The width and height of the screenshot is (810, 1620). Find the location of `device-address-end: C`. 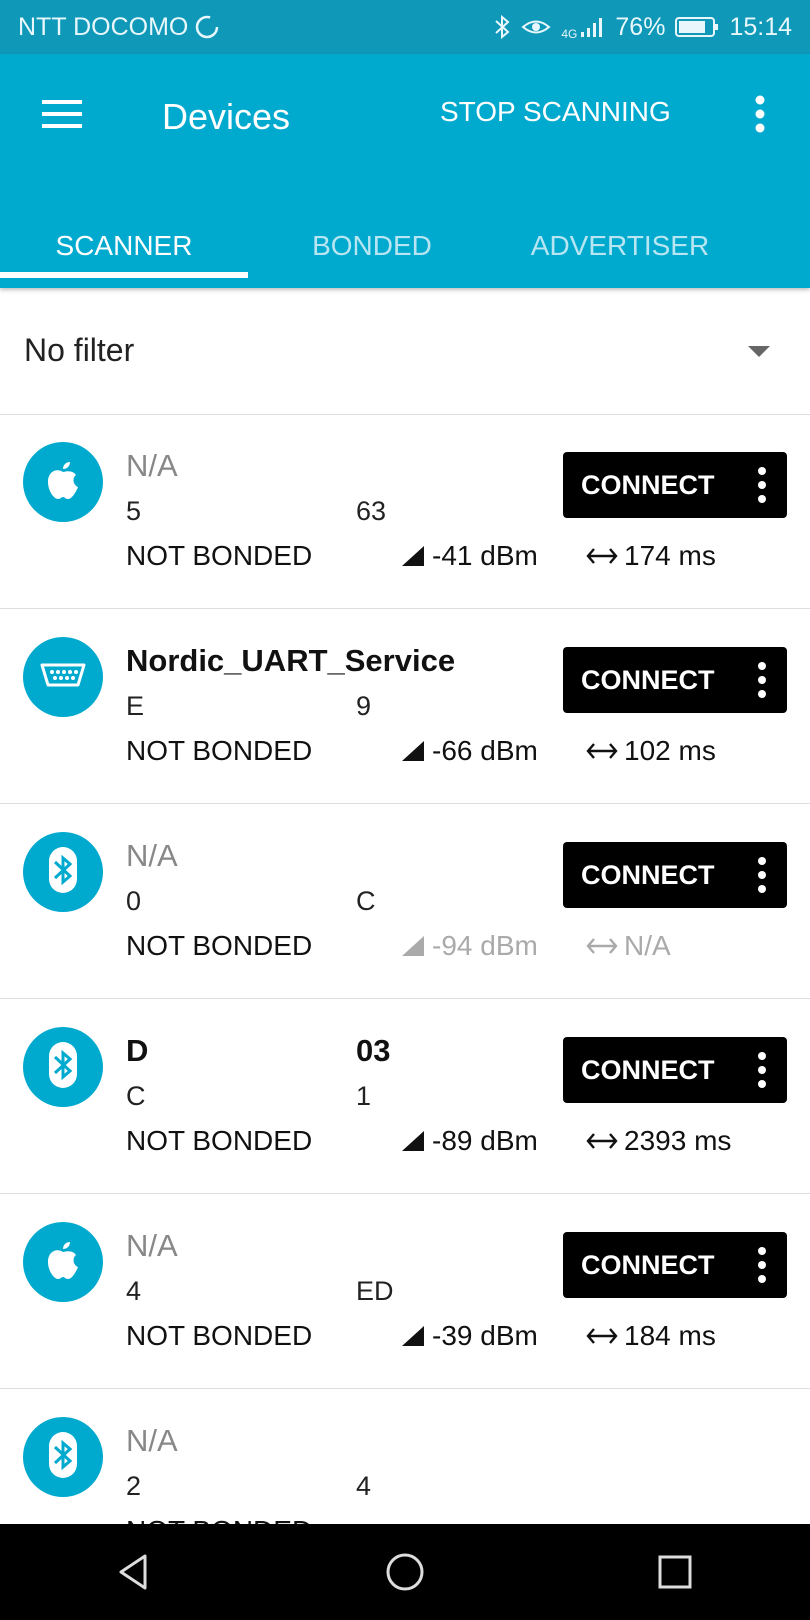

device-address-end: C is located at coordinates (366, 901).